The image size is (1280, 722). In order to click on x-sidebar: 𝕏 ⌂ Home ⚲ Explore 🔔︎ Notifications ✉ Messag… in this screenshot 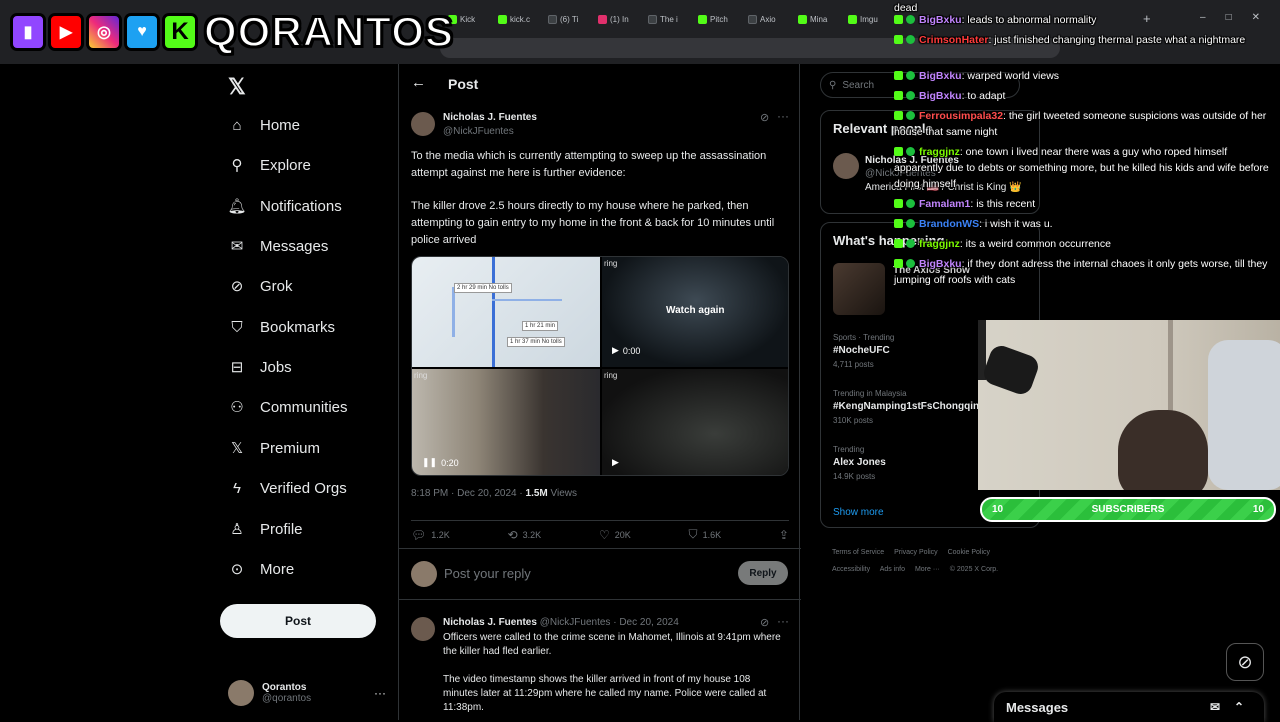, I will do `click(309, 392)`.